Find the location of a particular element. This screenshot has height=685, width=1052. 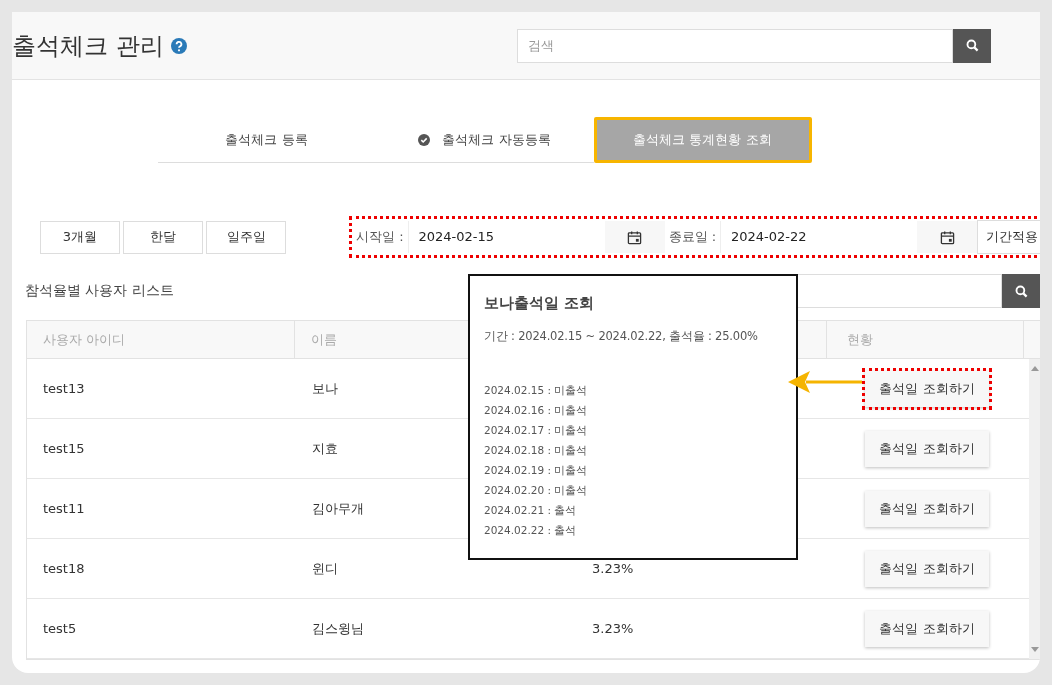

page-title: 출석체크 관리 is located at coordinates (88, 46).